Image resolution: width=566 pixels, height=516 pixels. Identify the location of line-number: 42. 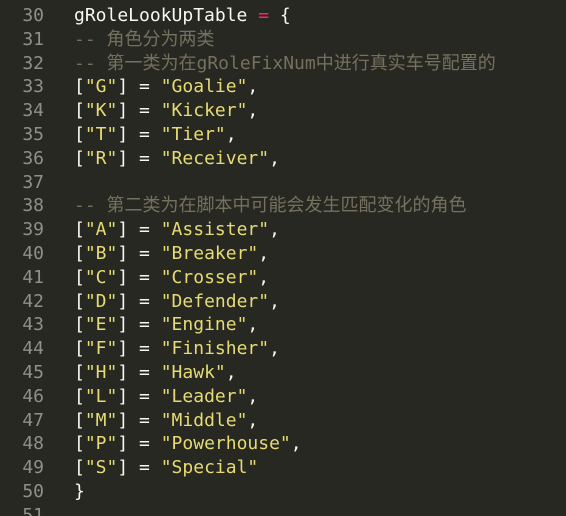
(33, 301).